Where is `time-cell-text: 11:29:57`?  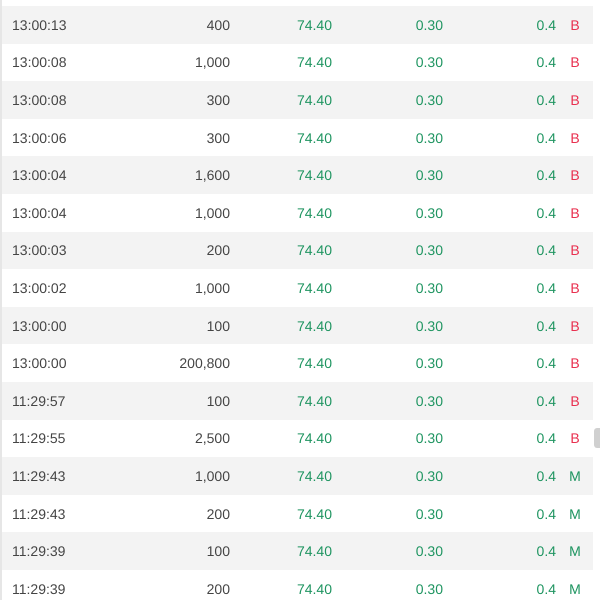
time-cell-text: 11:29:57 is located at coordinates (38, 400).